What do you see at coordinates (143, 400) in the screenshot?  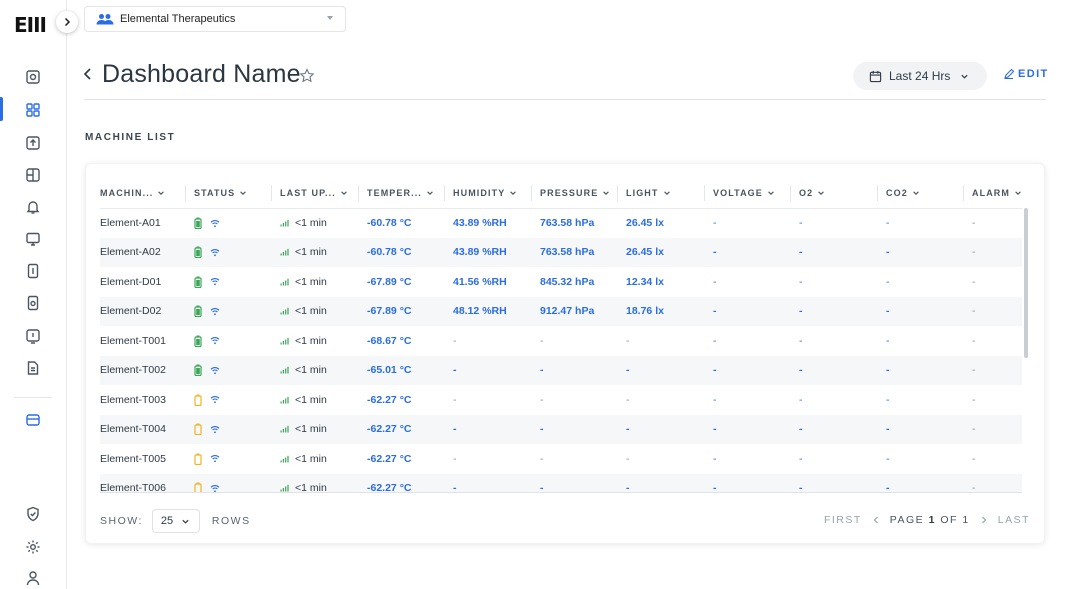 I see `machine-name-cell: Element-T003` at bounding box center [143, 400].